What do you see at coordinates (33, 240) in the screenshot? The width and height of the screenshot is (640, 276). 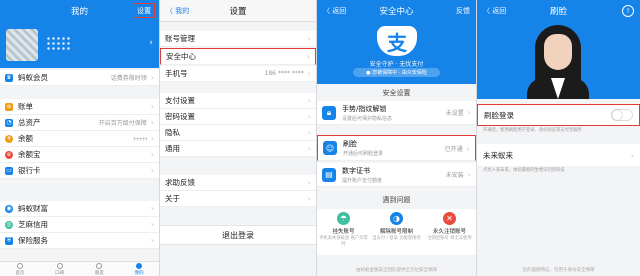 I see `menu-label: 保险服务` at bounding box center [33, 240].